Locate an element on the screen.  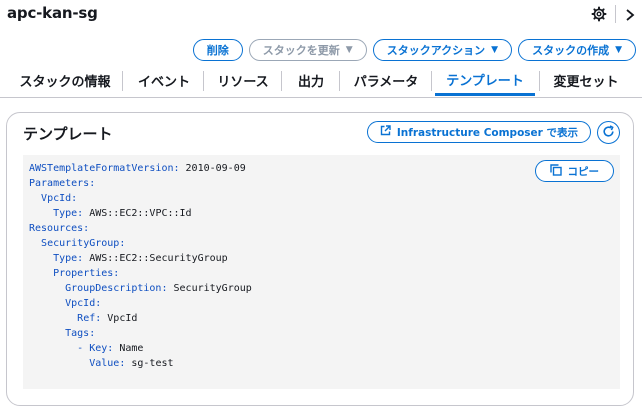
code-key: GroupDescription: is located at coordinates (116, 288).